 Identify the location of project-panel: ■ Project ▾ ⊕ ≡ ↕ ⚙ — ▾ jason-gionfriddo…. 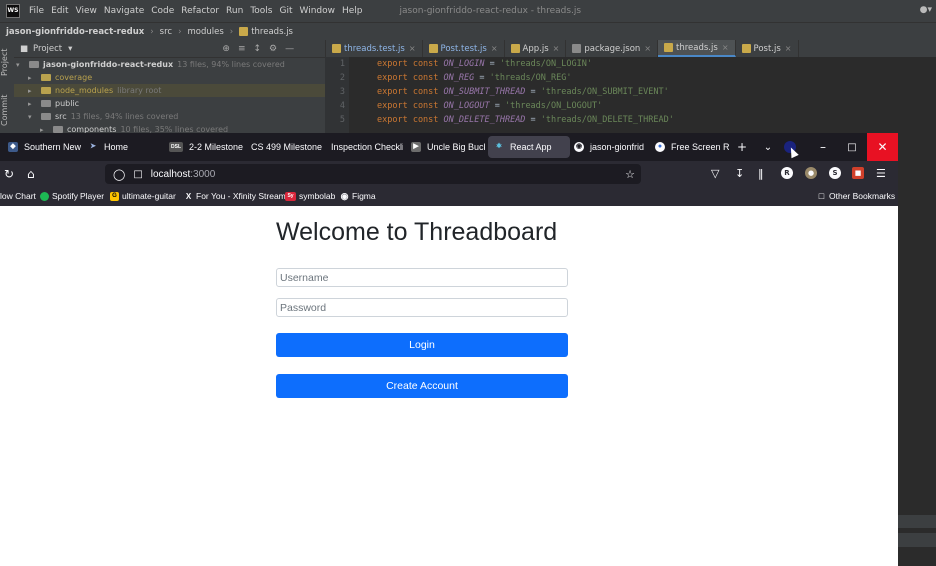
(169, 87).